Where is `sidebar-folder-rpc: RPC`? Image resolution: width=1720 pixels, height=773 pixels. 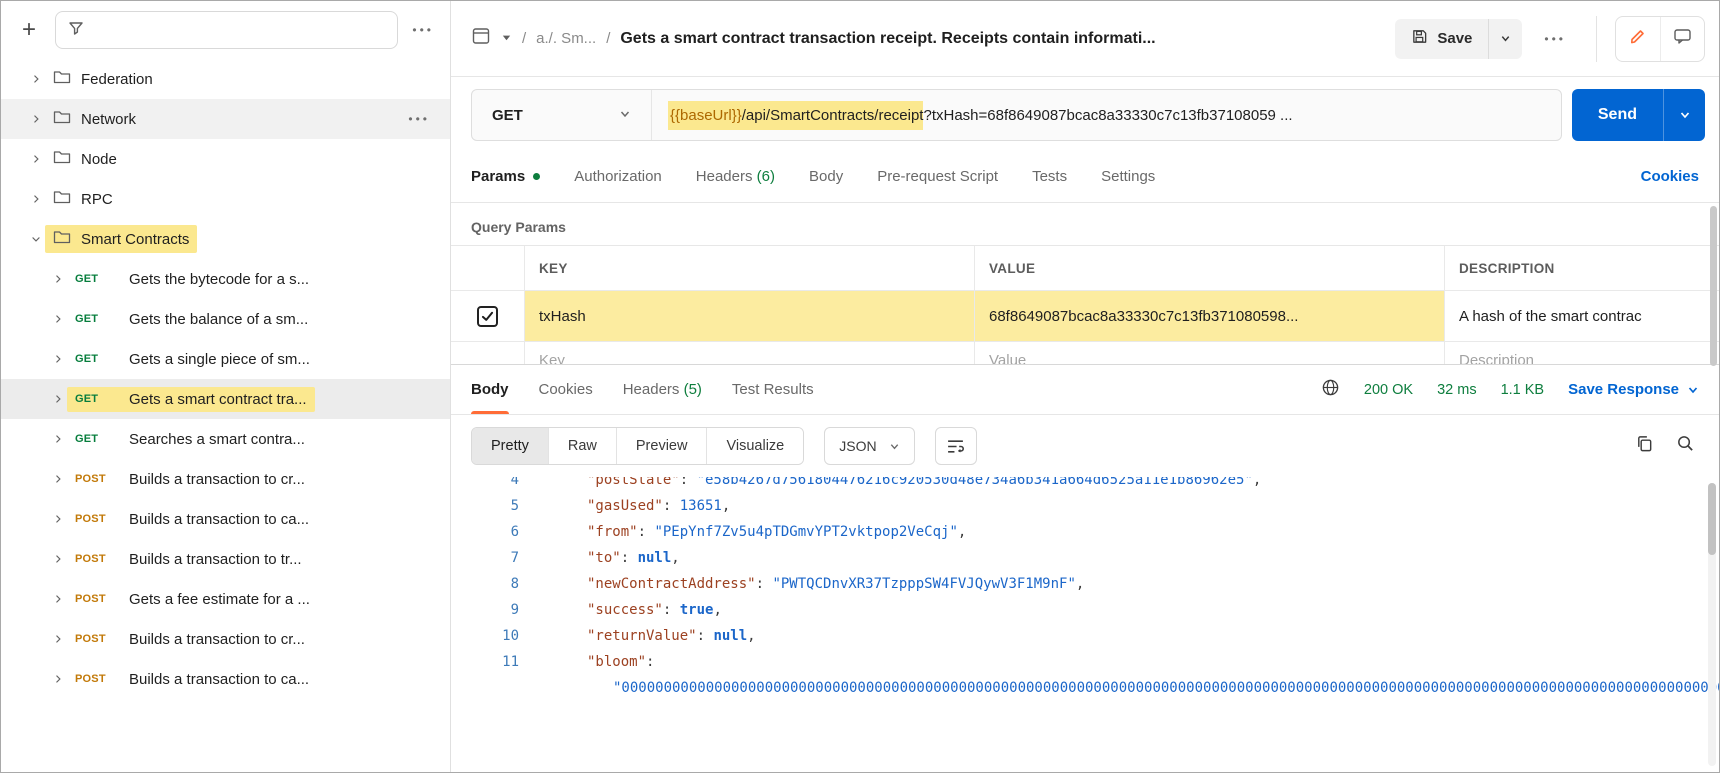
sidebar-folder-rpc: RPC is located at coordinates (225, 199).